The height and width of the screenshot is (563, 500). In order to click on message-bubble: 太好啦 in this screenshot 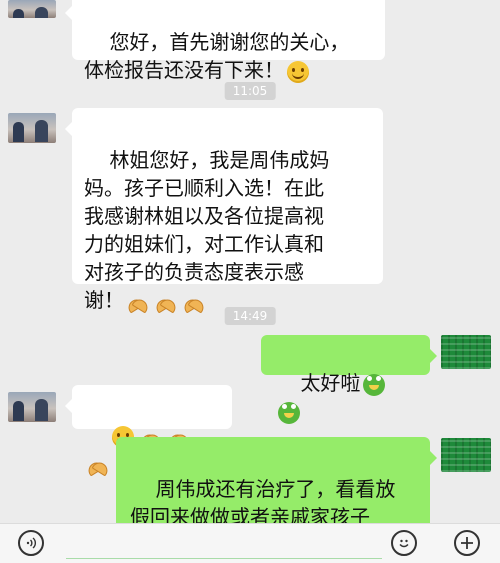, I will do `click(349, 379)`.